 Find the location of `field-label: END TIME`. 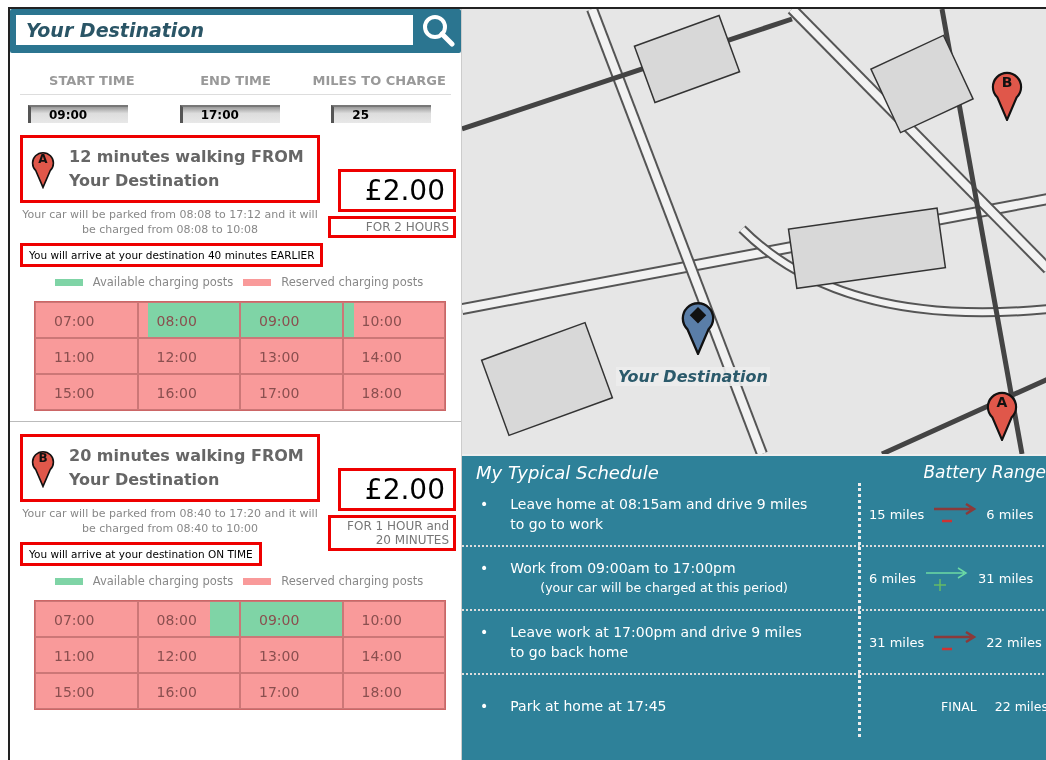

field-label: END TIME is located at coordinates (235, 80).